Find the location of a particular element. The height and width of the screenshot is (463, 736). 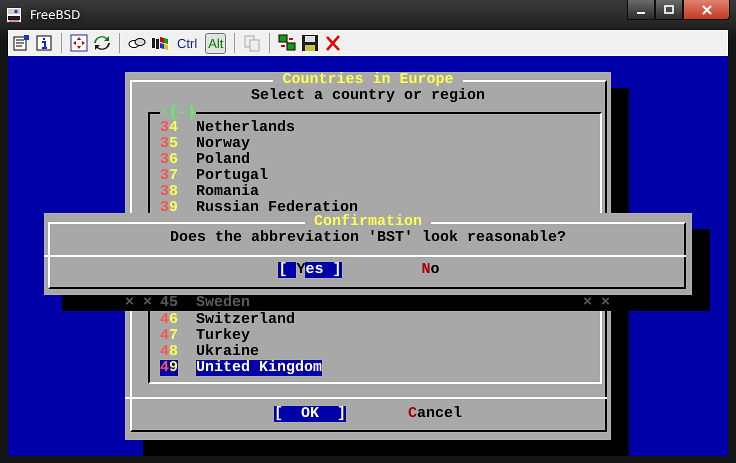

ctrl-key-button: Ctrl is located at coordinates (187, 43).